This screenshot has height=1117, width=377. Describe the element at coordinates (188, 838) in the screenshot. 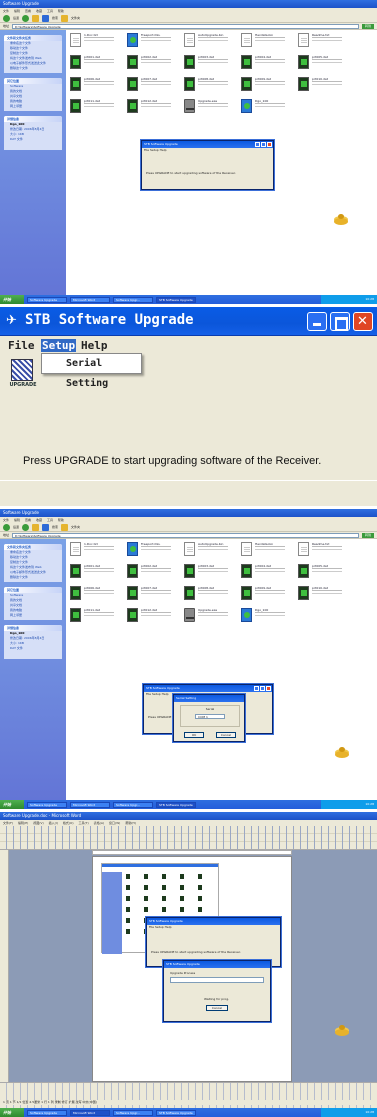

I see `word-toolbars` at that location.